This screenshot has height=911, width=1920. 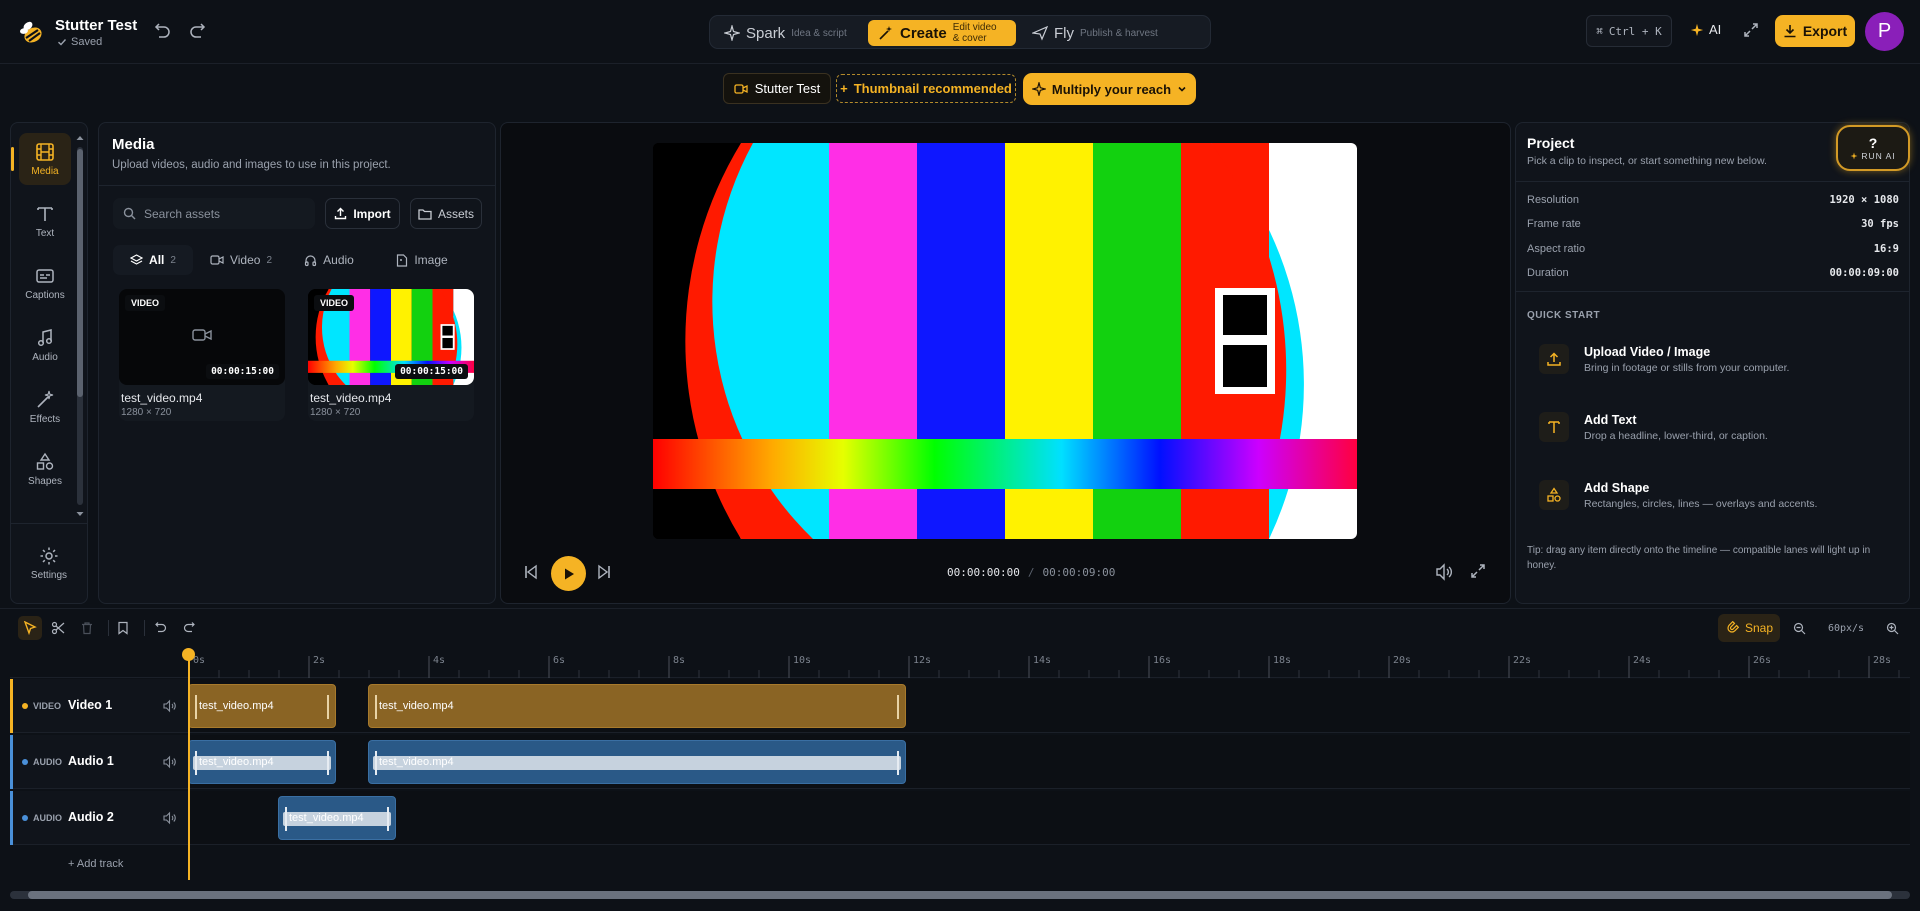 What do you see at coordinates (340, 213) in the screenshot?
I see `upload-icon` at bounding box center [340, 213].